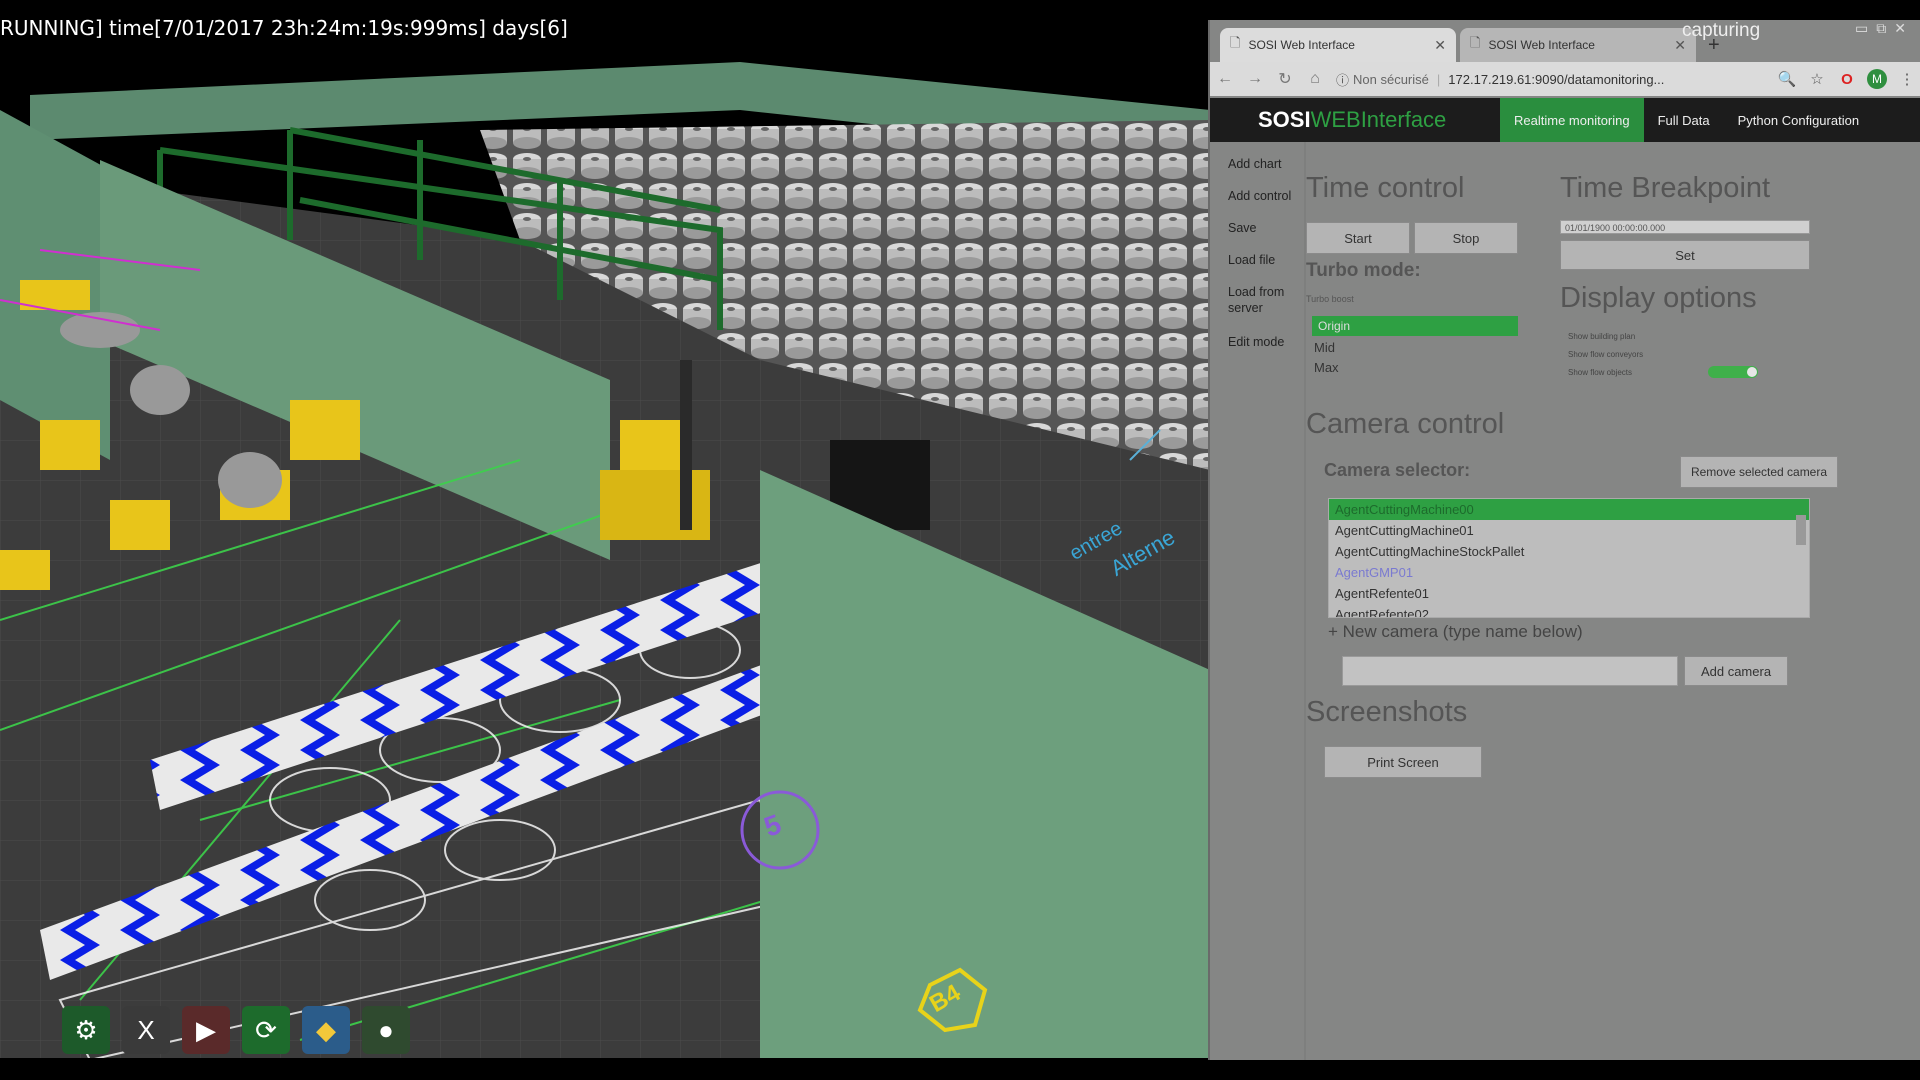 The image size is (1920, 1080). I want to click on capturing-label: capturing, so click(1721, 30).